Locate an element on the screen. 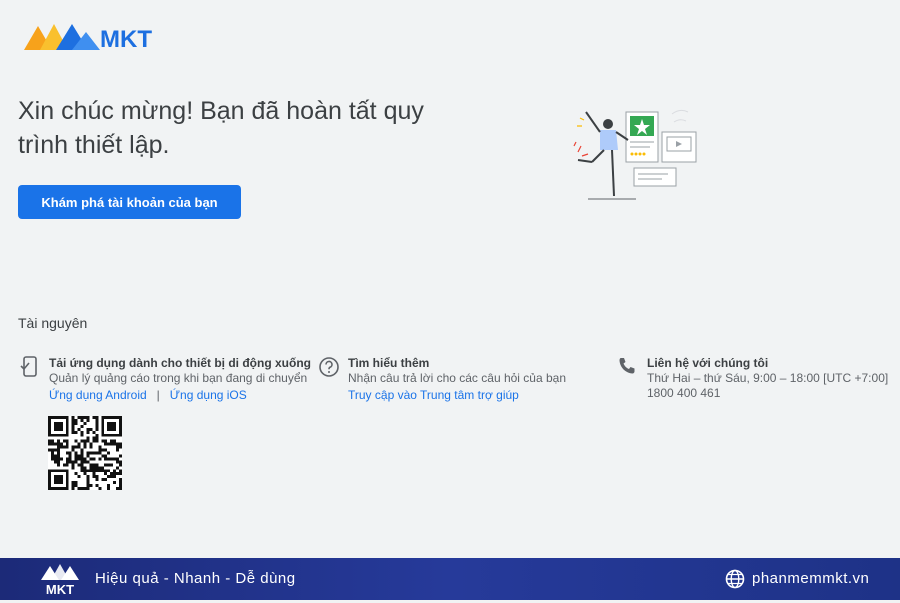  footer-logo: MKT is located at coordinates (60, 580).